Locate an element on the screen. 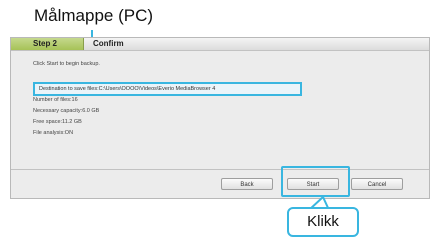  dialog-header: Step 2 Confirm is located at coordinates (220, 44).